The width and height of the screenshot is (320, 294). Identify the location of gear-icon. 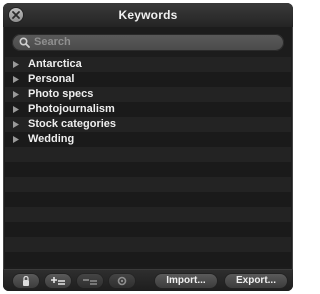
(122, 281).